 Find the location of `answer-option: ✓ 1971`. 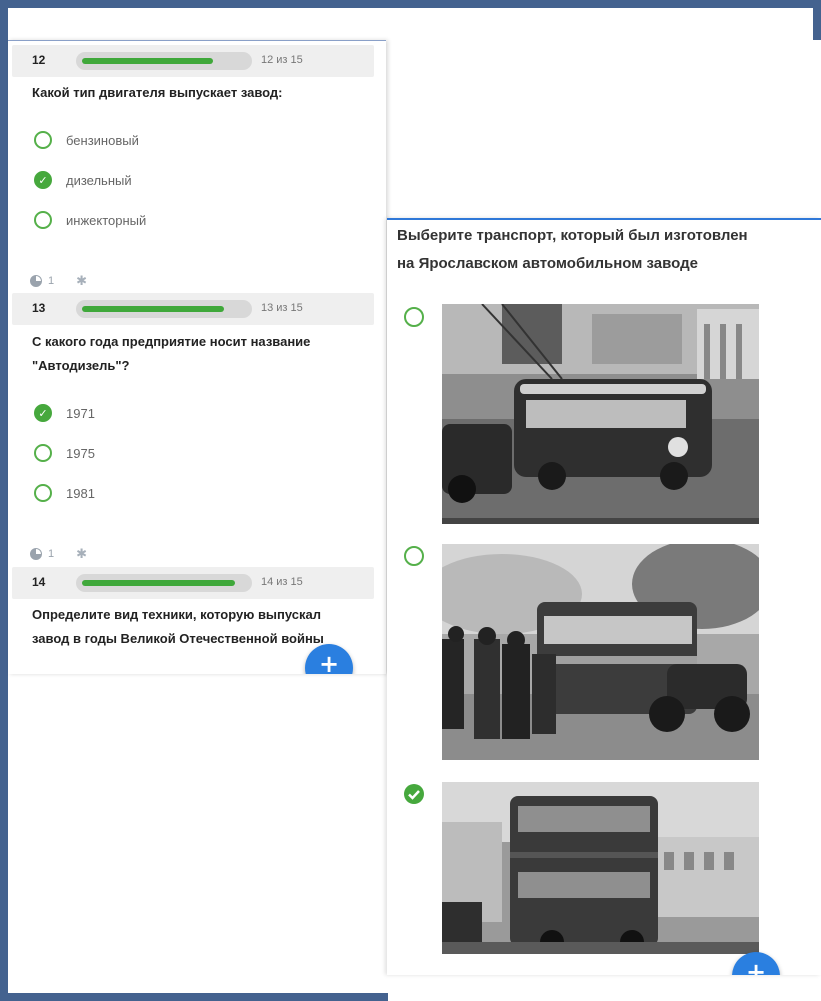

answer-option: ✓ 1971 is located at coordinates (64, 413).